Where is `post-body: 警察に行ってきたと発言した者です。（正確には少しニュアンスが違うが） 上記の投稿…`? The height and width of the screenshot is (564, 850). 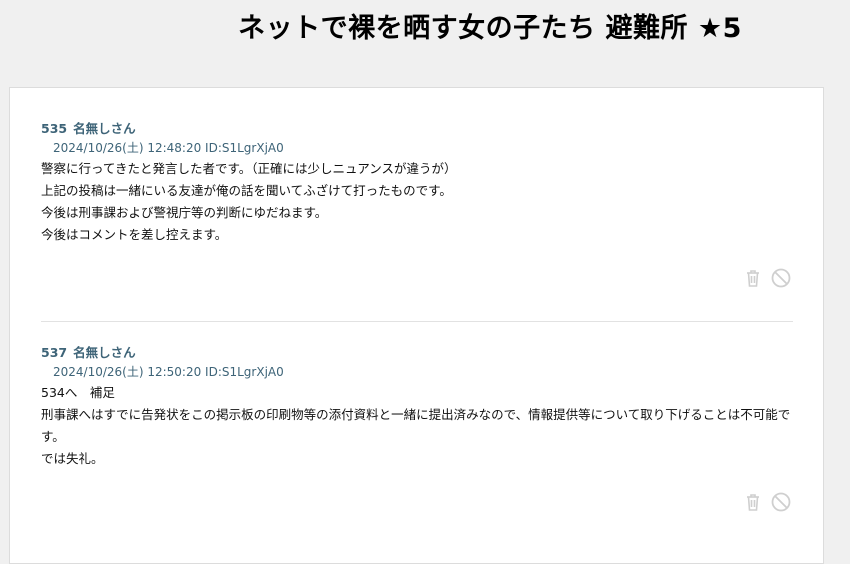 post-body: 警察に行ってきたと発言した者です。（正確には少しニュアンスが違うが） 上記の投稿… is located at coordinates (418, 202).